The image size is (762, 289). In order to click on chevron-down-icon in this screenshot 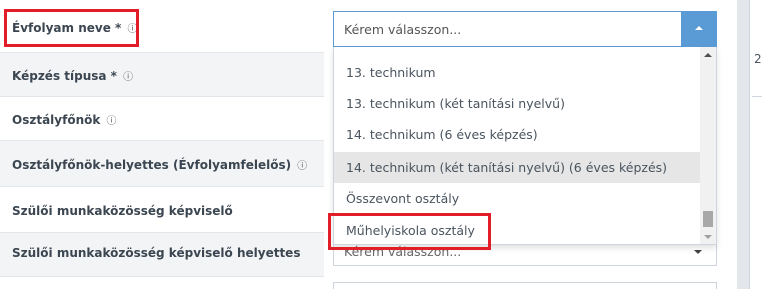, I will do `click(698, 252)`.